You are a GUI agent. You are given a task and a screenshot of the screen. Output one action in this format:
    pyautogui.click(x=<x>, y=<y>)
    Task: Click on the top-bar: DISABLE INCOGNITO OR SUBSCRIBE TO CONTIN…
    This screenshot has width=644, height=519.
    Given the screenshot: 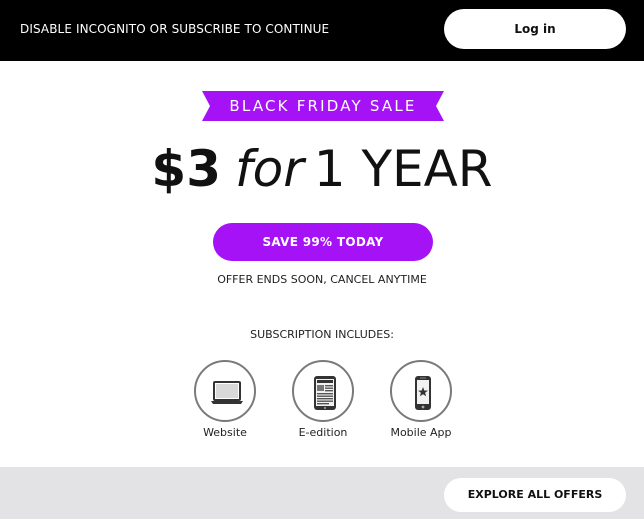 What is the action you would take?
    pyautogui.click(x=322, y=30)
    